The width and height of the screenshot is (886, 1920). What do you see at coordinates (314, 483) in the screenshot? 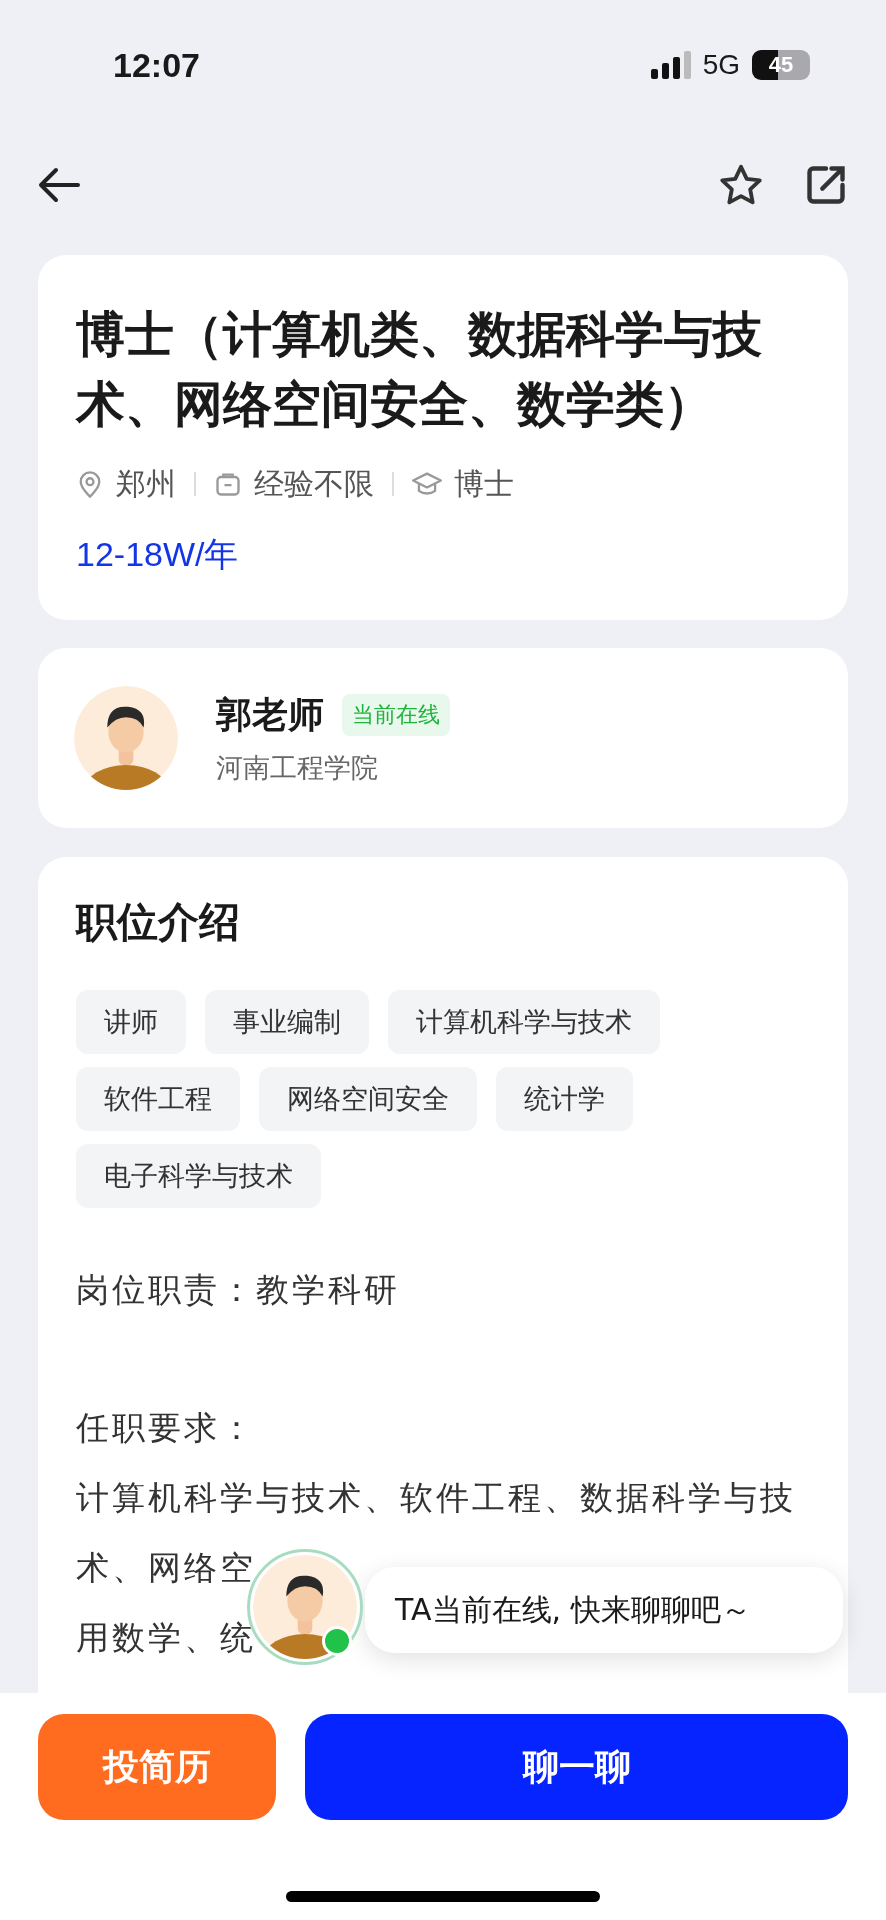
I see `job-meta-text: 经验不限` at bounding box center [314, 483].